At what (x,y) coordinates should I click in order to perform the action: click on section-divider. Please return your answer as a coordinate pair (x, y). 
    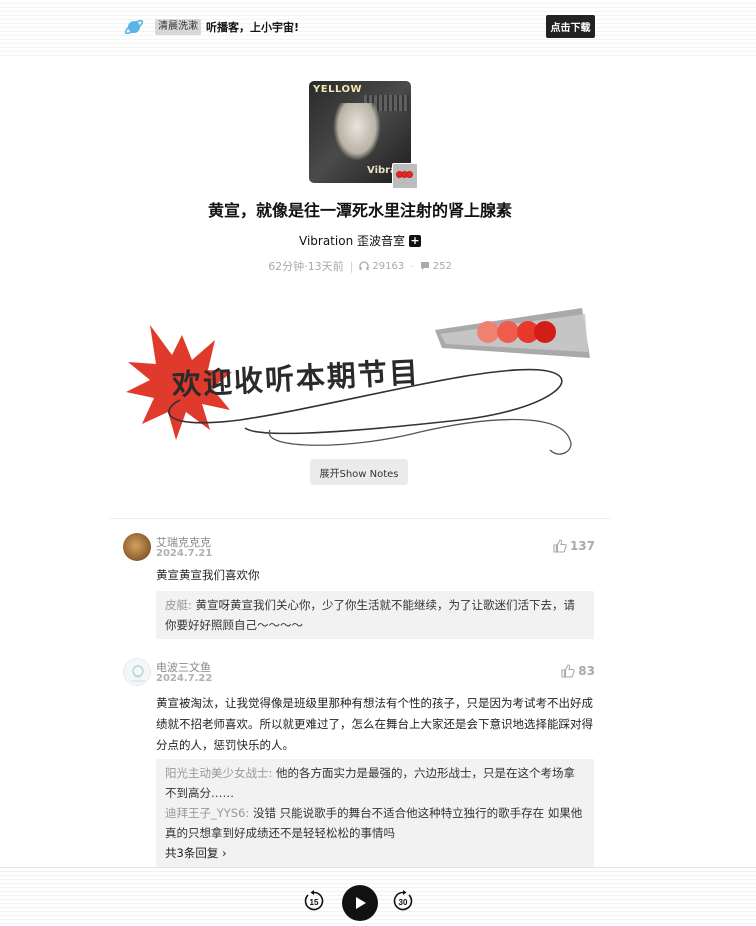
    Looking at the image, I should click on (360, 518).